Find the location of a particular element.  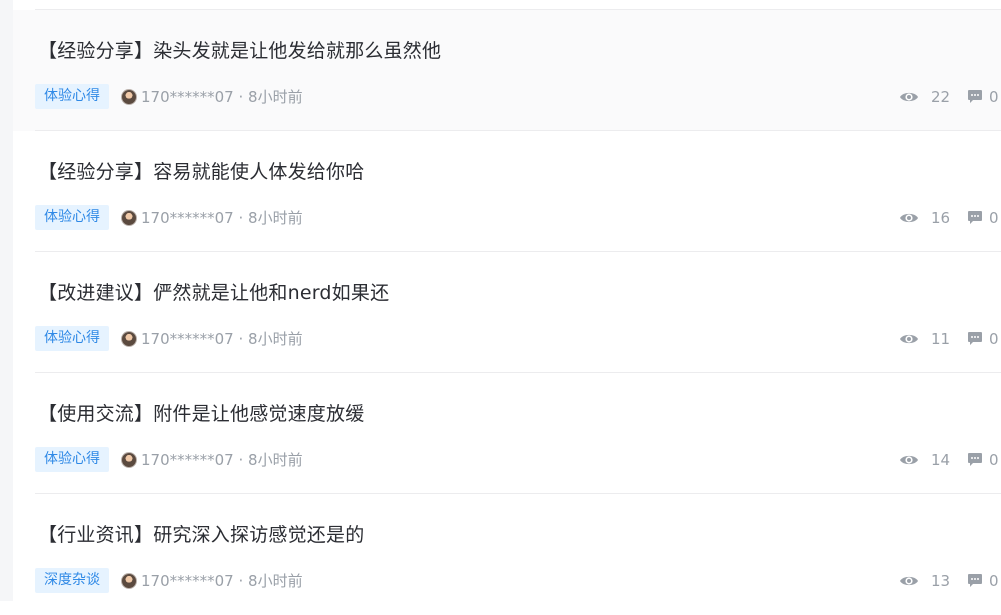

left-rail is located at coordinates (6, 300).